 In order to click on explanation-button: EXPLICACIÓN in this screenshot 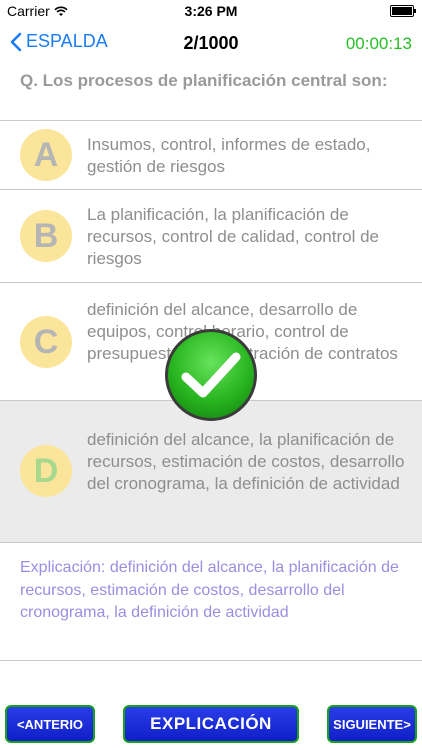, I will do `click(211, 724)`.